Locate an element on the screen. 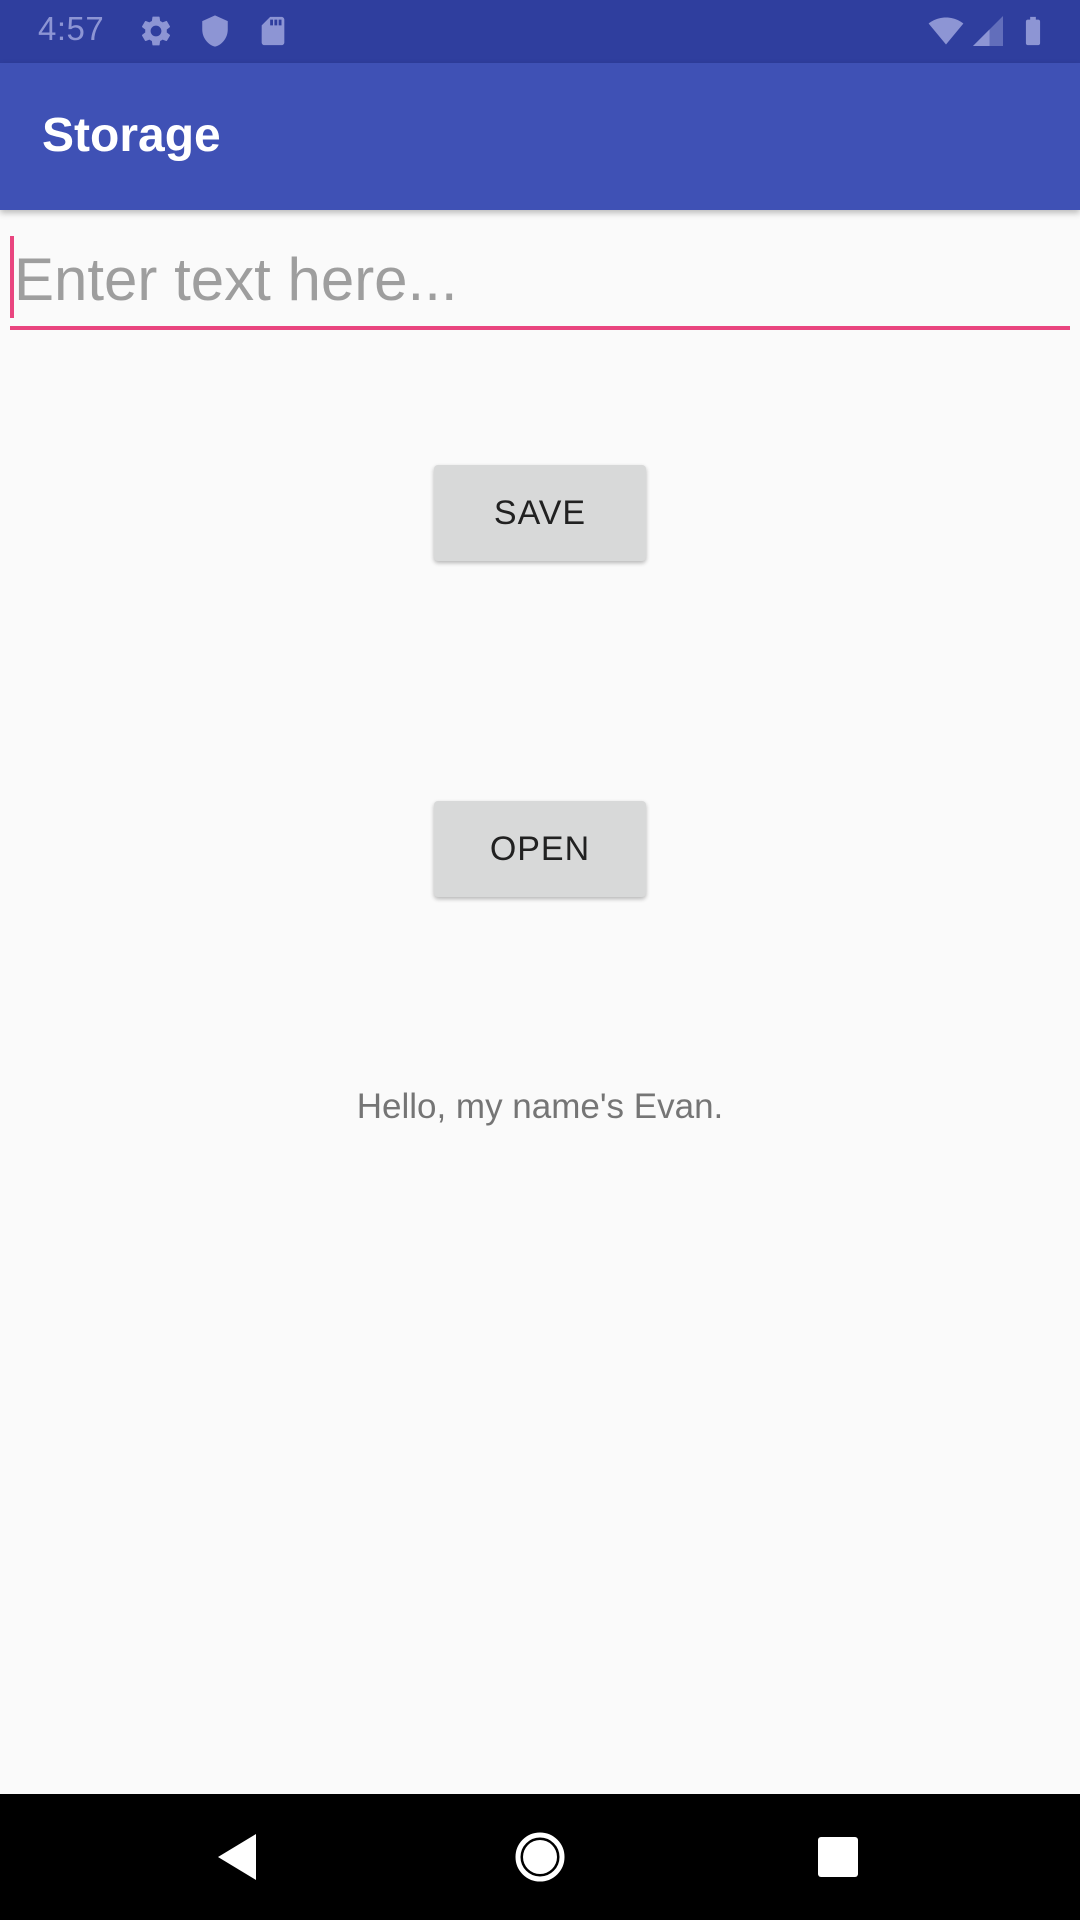 The height and width of the screenshot is (1920, 1080). app-title: Storage is located at coordinates (131, 135).